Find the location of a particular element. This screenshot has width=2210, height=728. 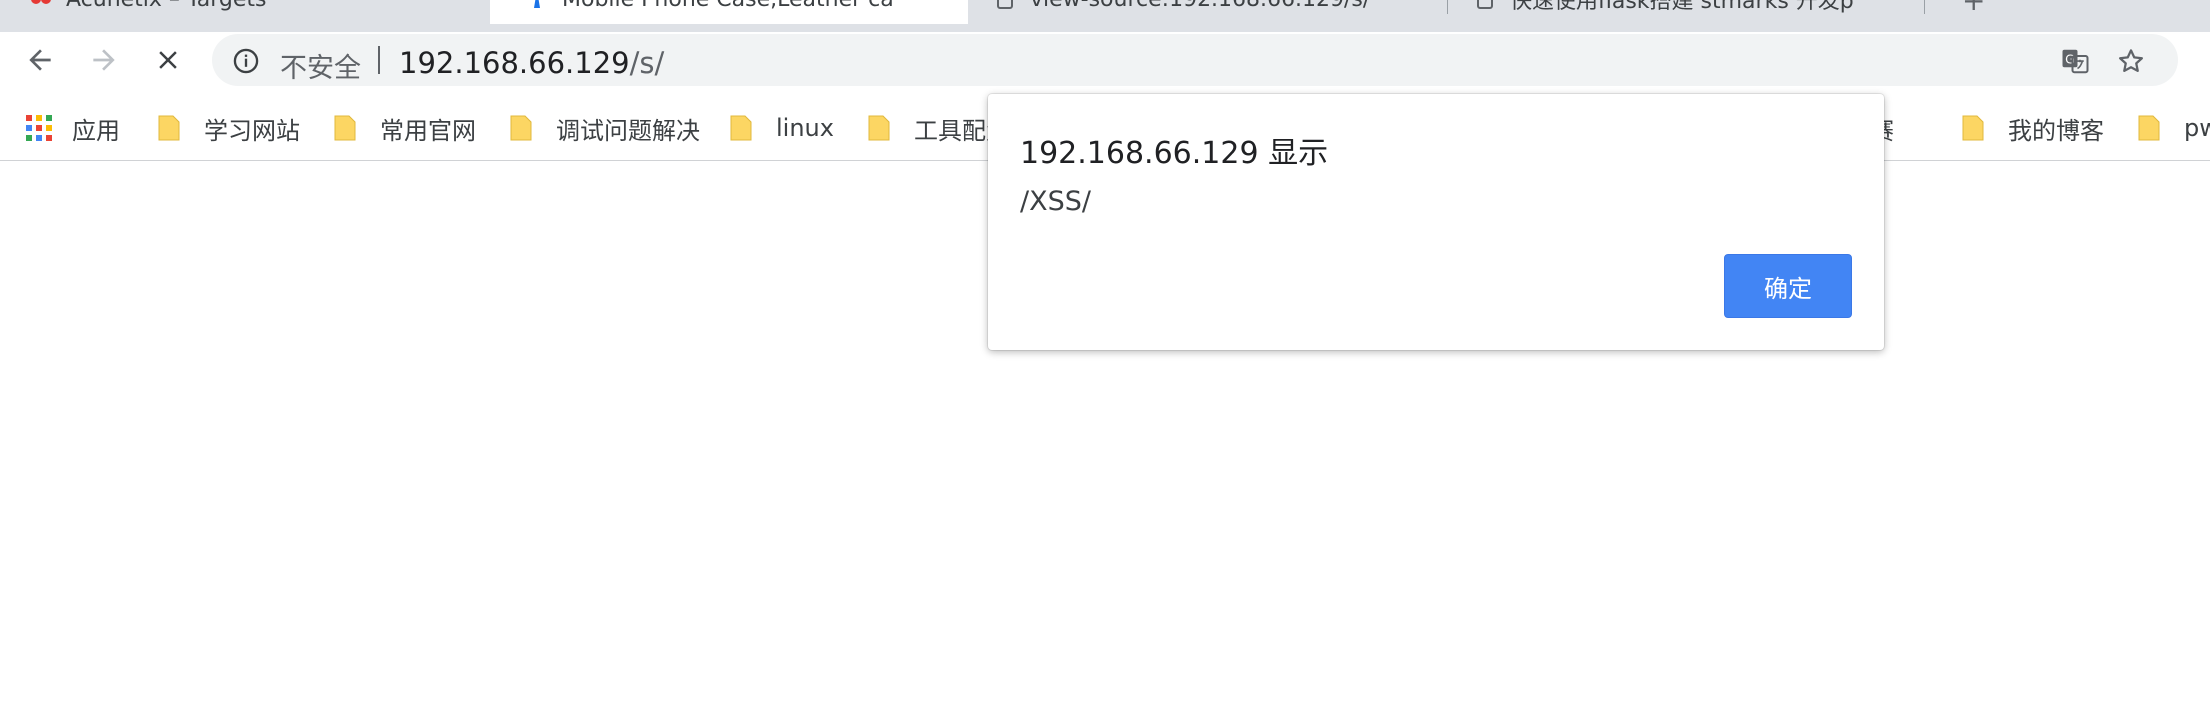

bookmark-folder-pwn: pwn is located at coordinates (2173, 128).